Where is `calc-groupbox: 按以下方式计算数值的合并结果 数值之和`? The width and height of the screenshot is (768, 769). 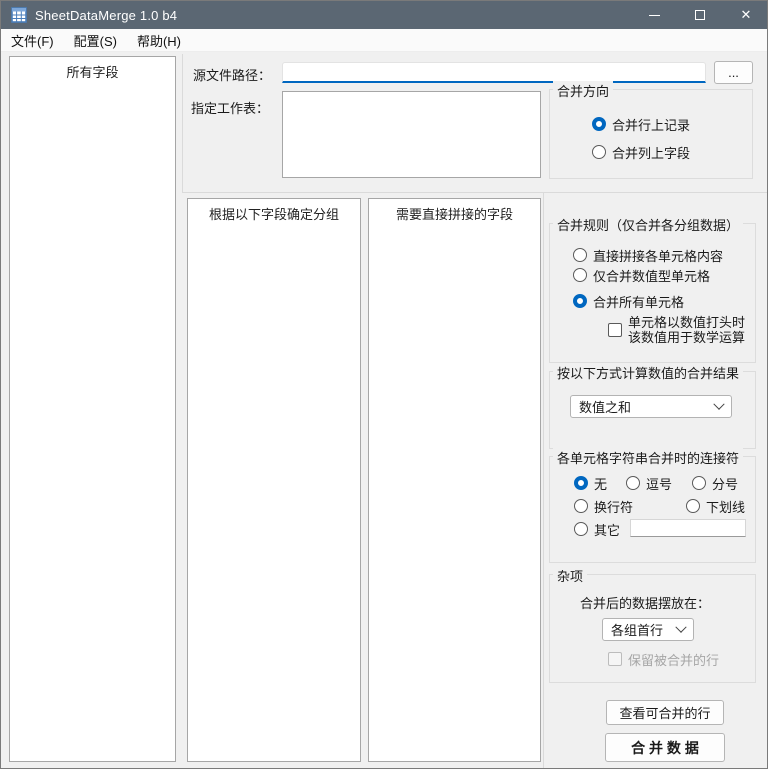 calc-groupbox: 按以下方式计算数值的合并结果 数值之和 is located at coordinates (652, 406).